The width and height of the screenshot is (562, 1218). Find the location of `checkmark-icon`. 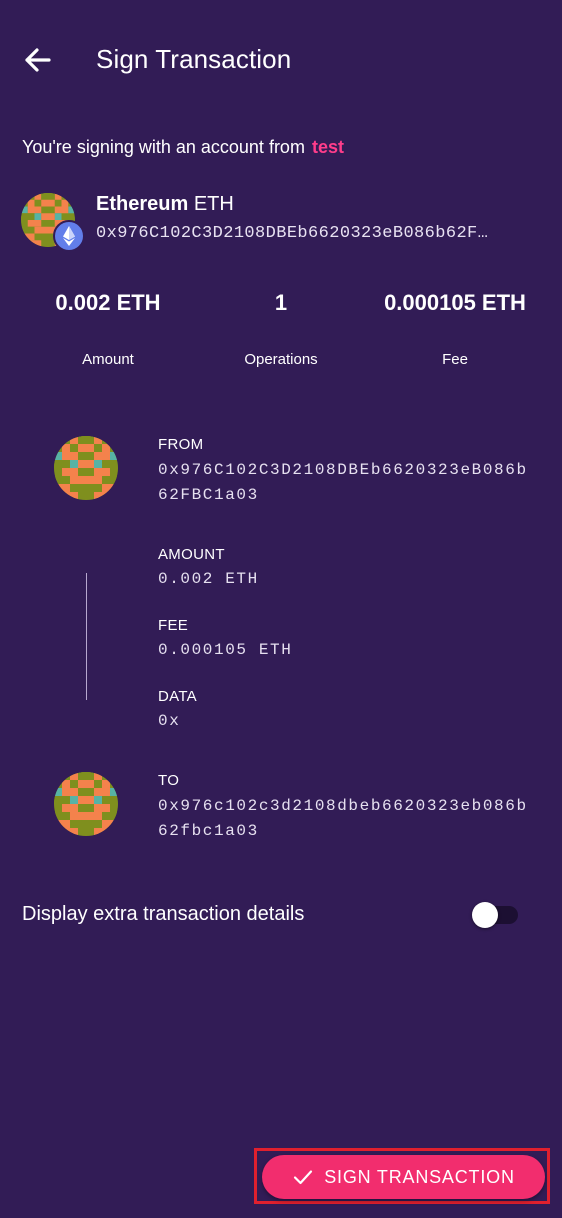

checkmark-icon is located at coordinates (303, 1177).